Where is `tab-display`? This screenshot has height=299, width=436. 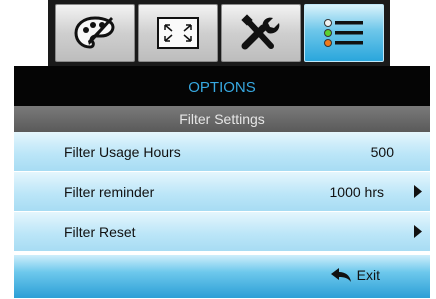 tab-display is located at coordinates (178, 33).